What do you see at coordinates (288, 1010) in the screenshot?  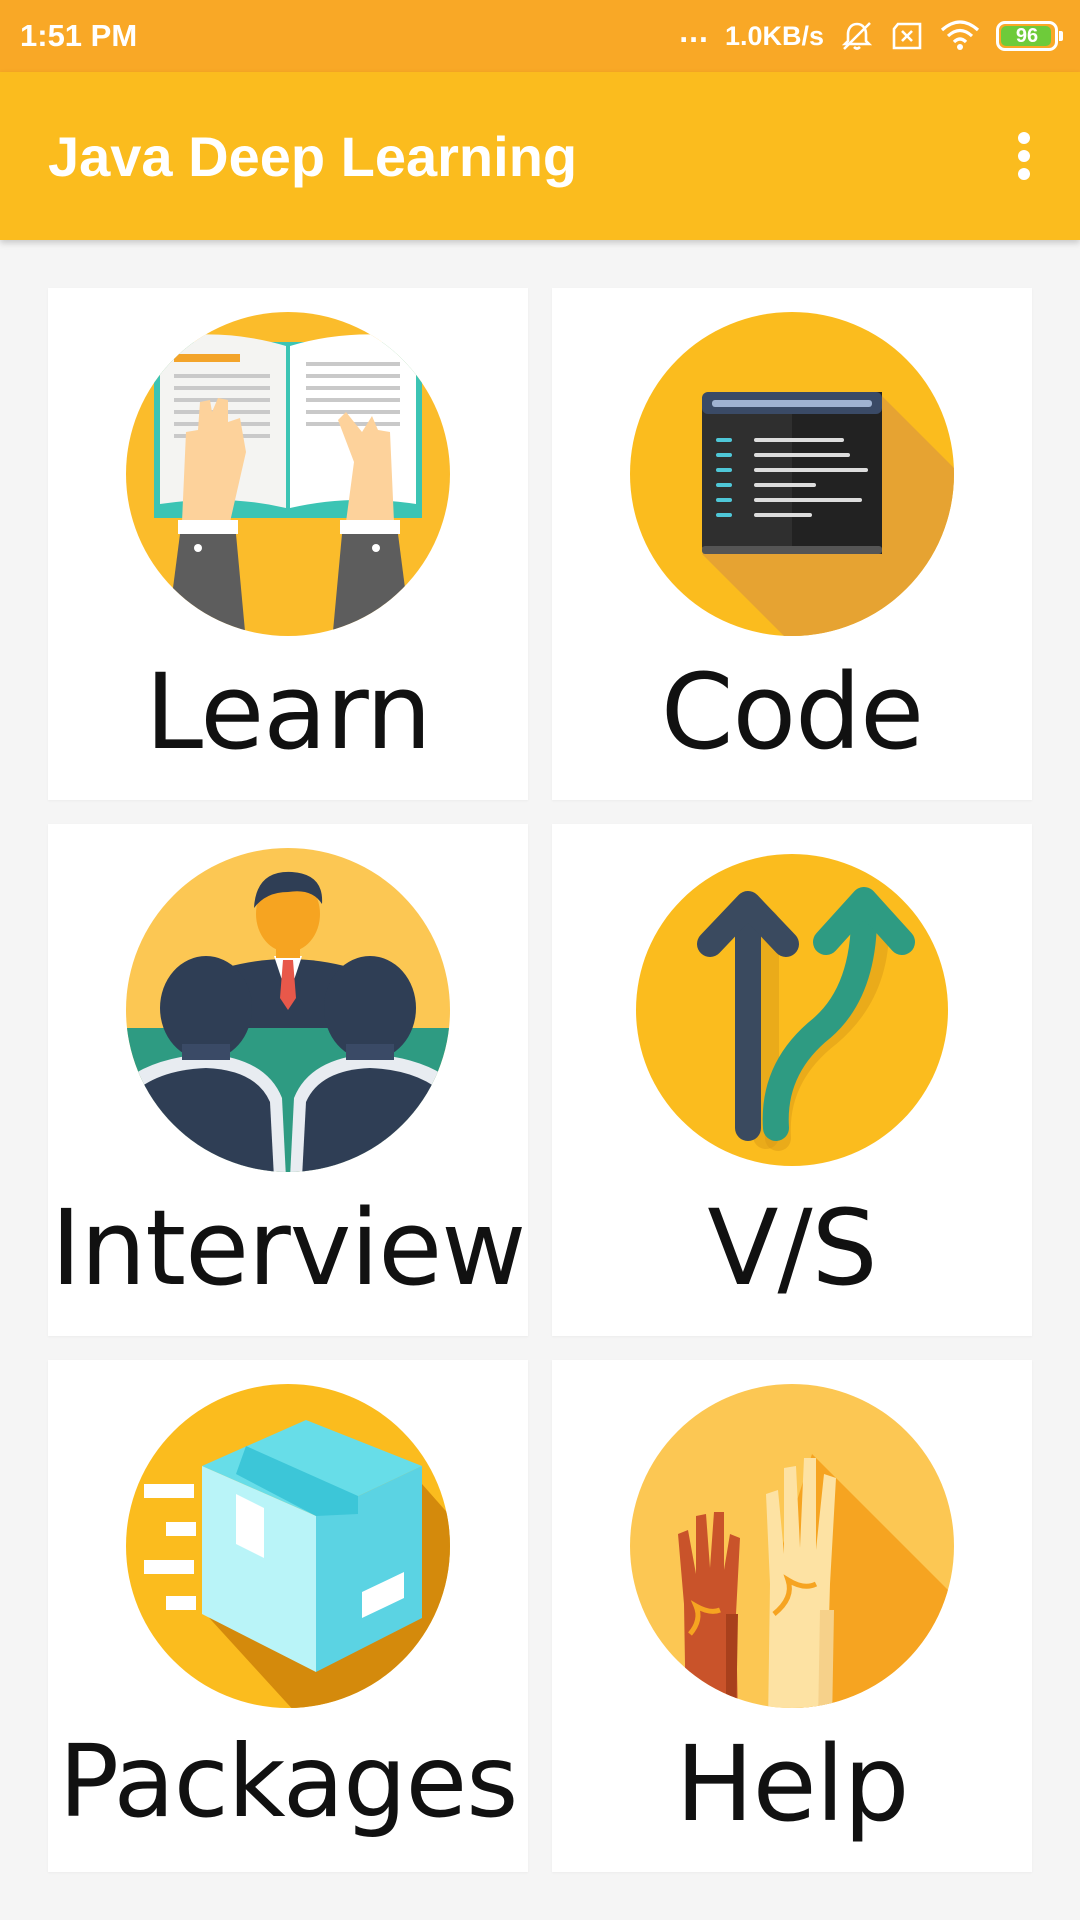 I see `interview-panel-icon` at bounding box center [288, 1010].